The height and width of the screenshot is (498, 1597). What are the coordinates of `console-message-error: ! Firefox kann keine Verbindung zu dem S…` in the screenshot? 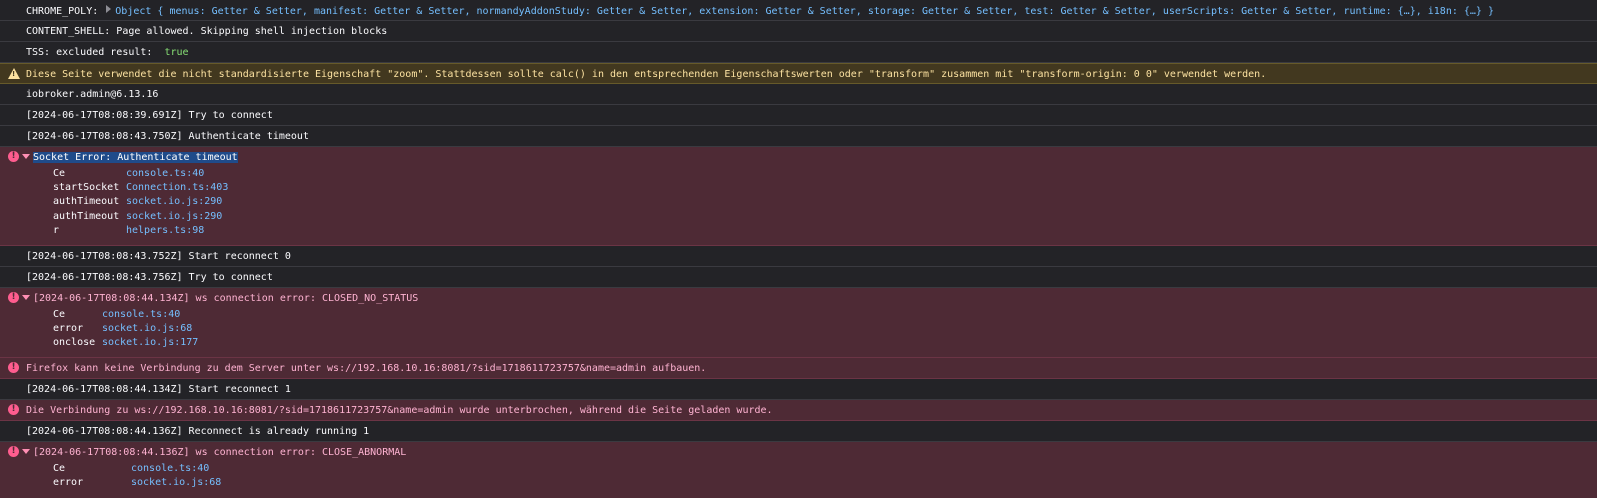 It's located at (798, 368).